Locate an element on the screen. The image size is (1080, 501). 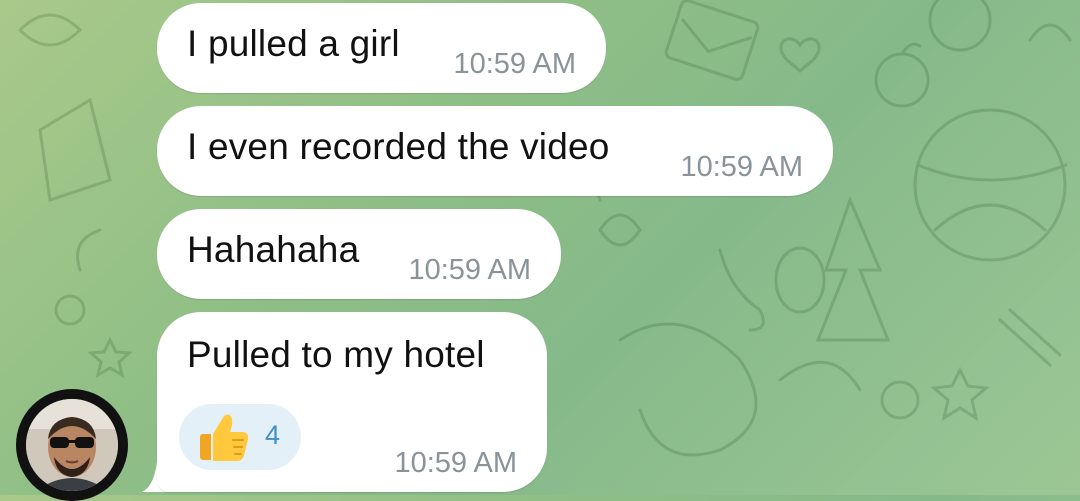
message-text: I pulled a girl is located at coordinates (293, 43).